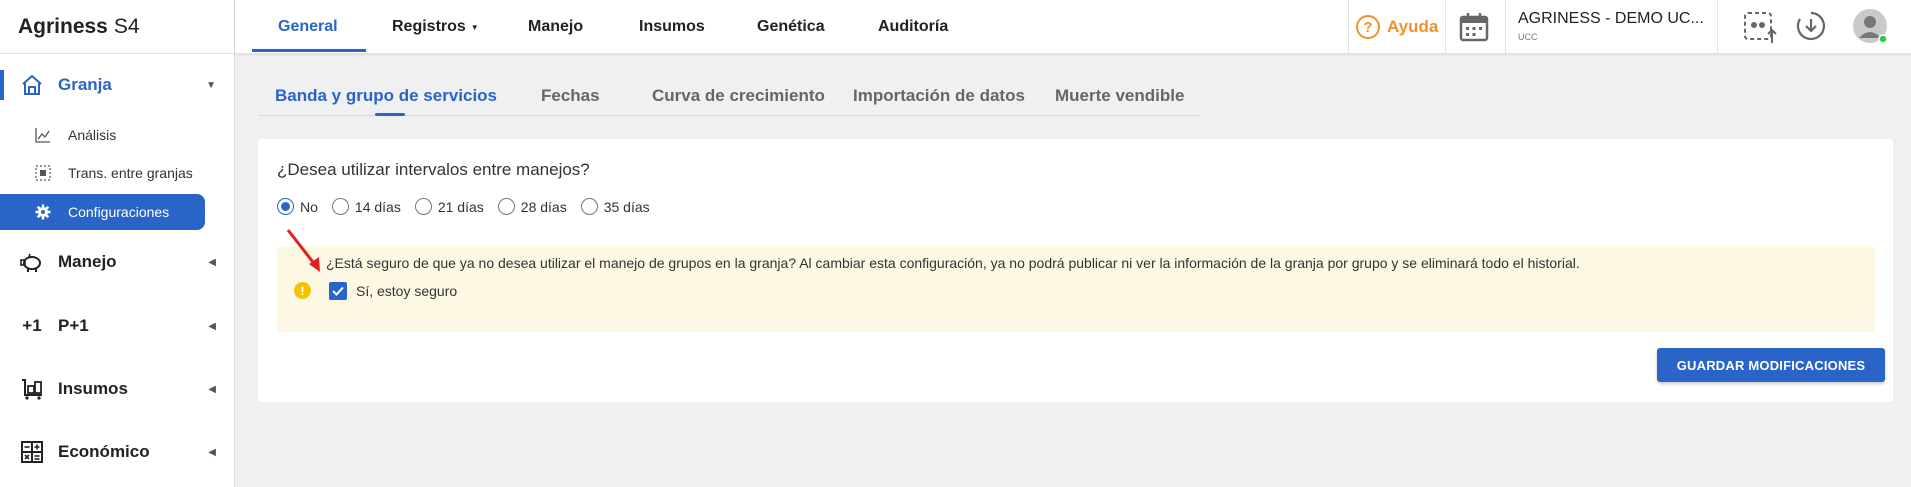 The image size is (1911, 487). Describe the element at coordinates (738, 96) in the screenshot. I see `tab-curva-crecimiento: Curva de crecimiento` at that location.